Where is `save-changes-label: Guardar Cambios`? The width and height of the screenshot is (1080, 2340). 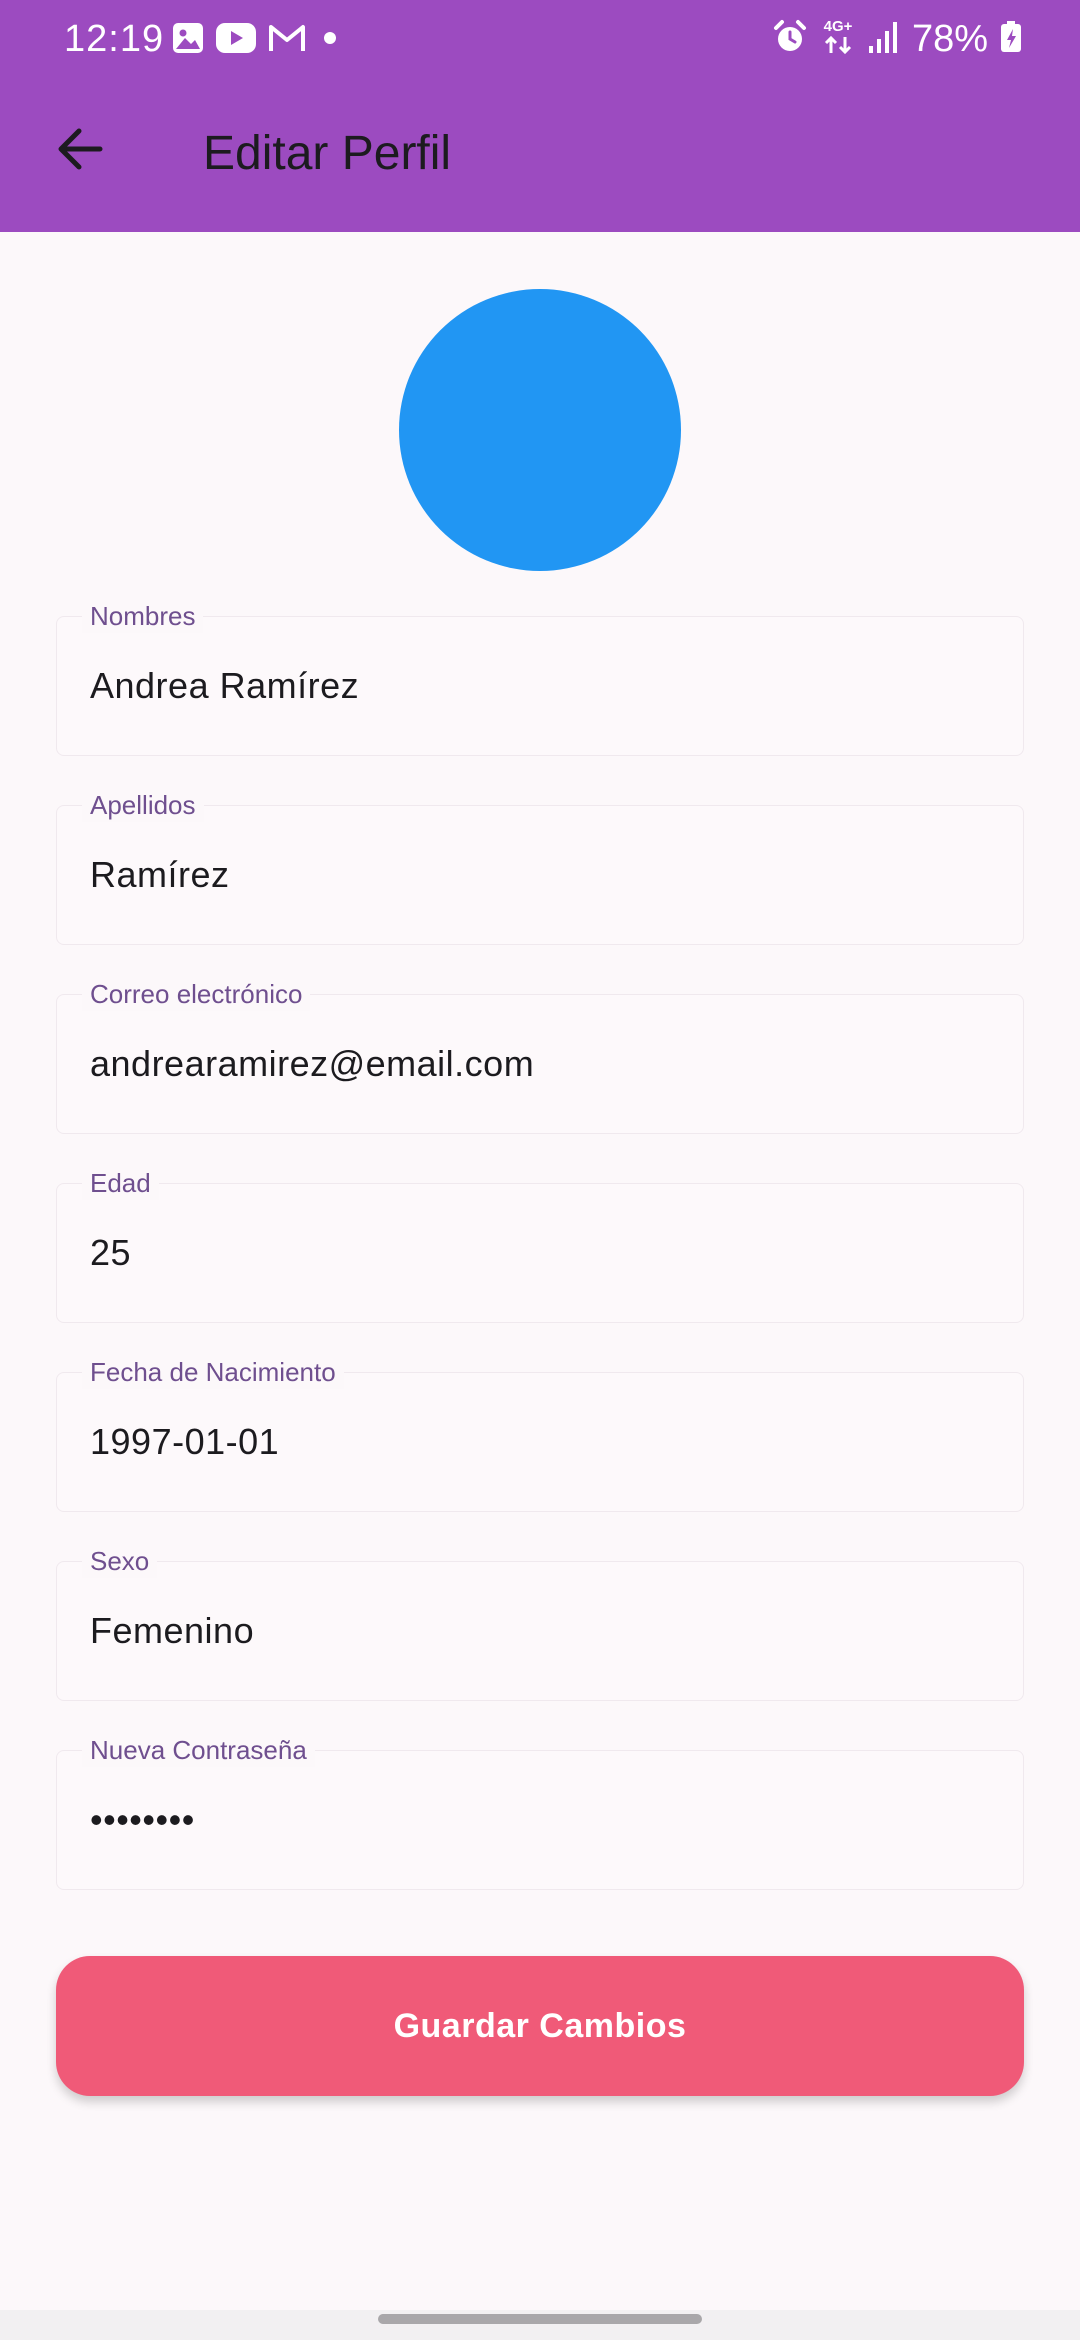 save-changes-label: Guardar Cambios is located at coordinates (540, 2025).